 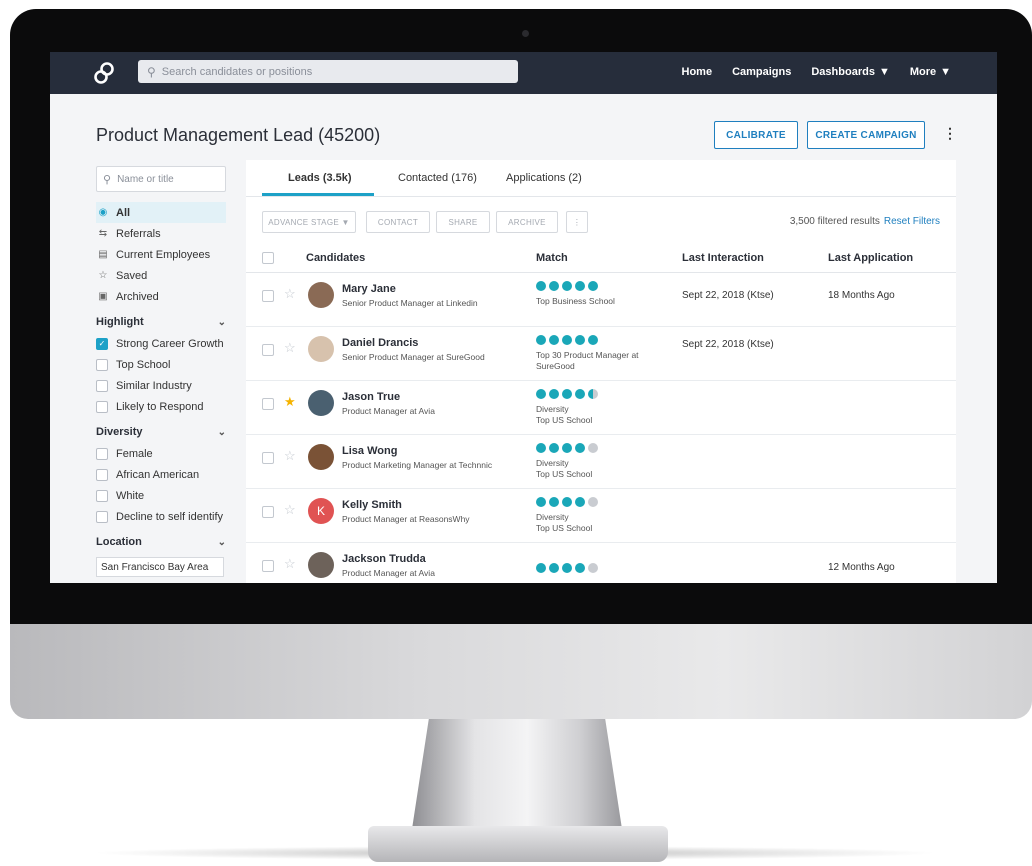 I want to click on candidate-name: Lisa Wong, so click(x=369, y=451).